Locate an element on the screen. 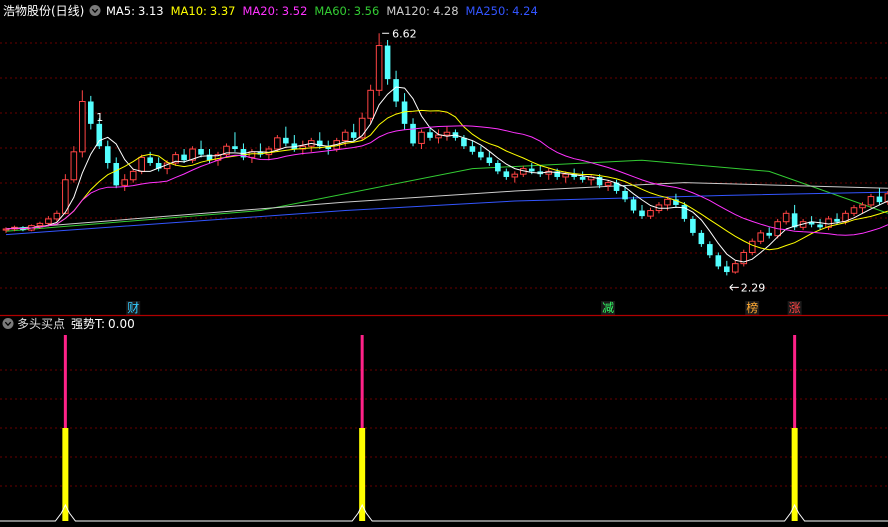  event-marker: 榜 is located at coordinates (752, 307).